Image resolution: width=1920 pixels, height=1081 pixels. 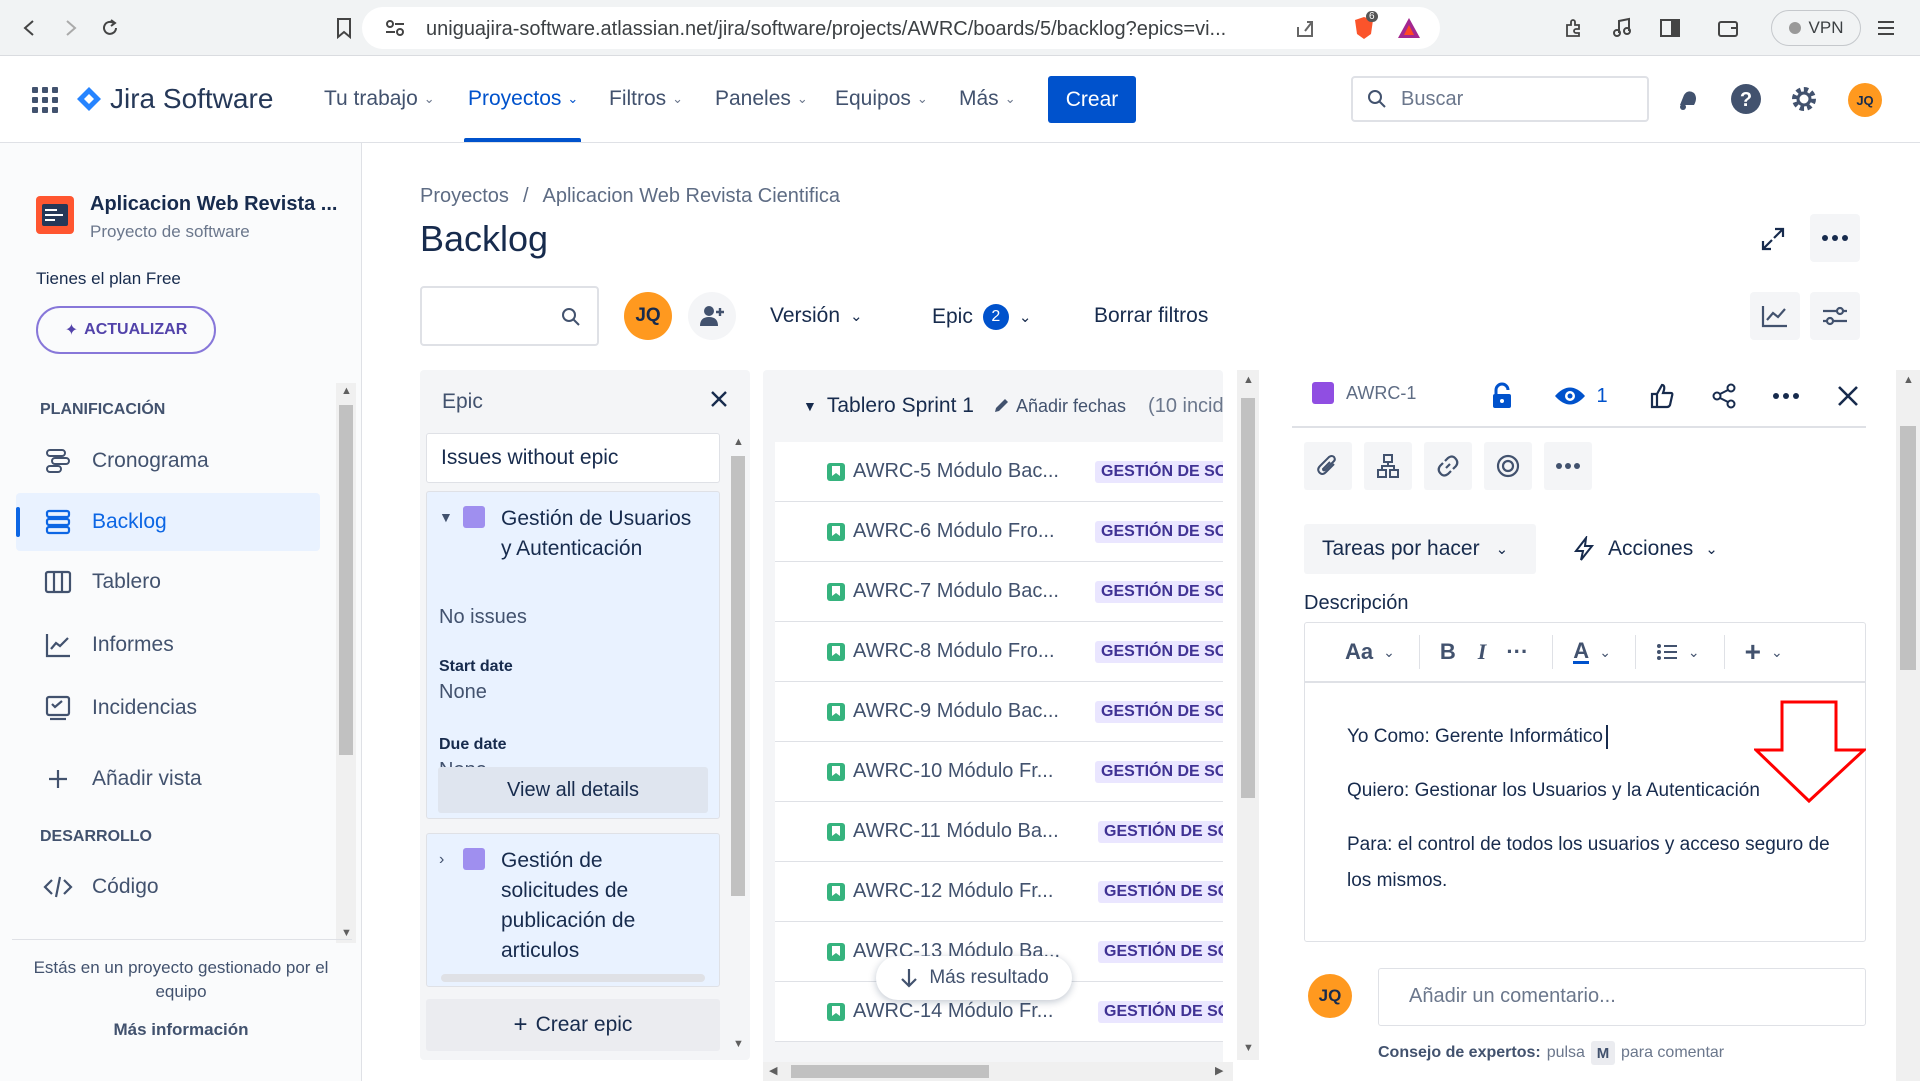 I want to click on status-dropdown: Tareas por hacer ⌄, so click(x=1420, y=549).